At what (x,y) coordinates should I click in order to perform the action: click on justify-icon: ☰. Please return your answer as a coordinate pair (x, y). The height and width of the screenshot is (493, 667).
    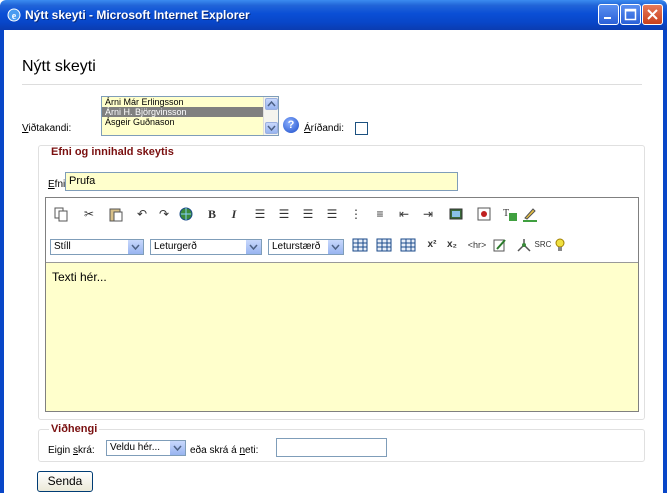
    Looking at the image, I should click on (332, 214).